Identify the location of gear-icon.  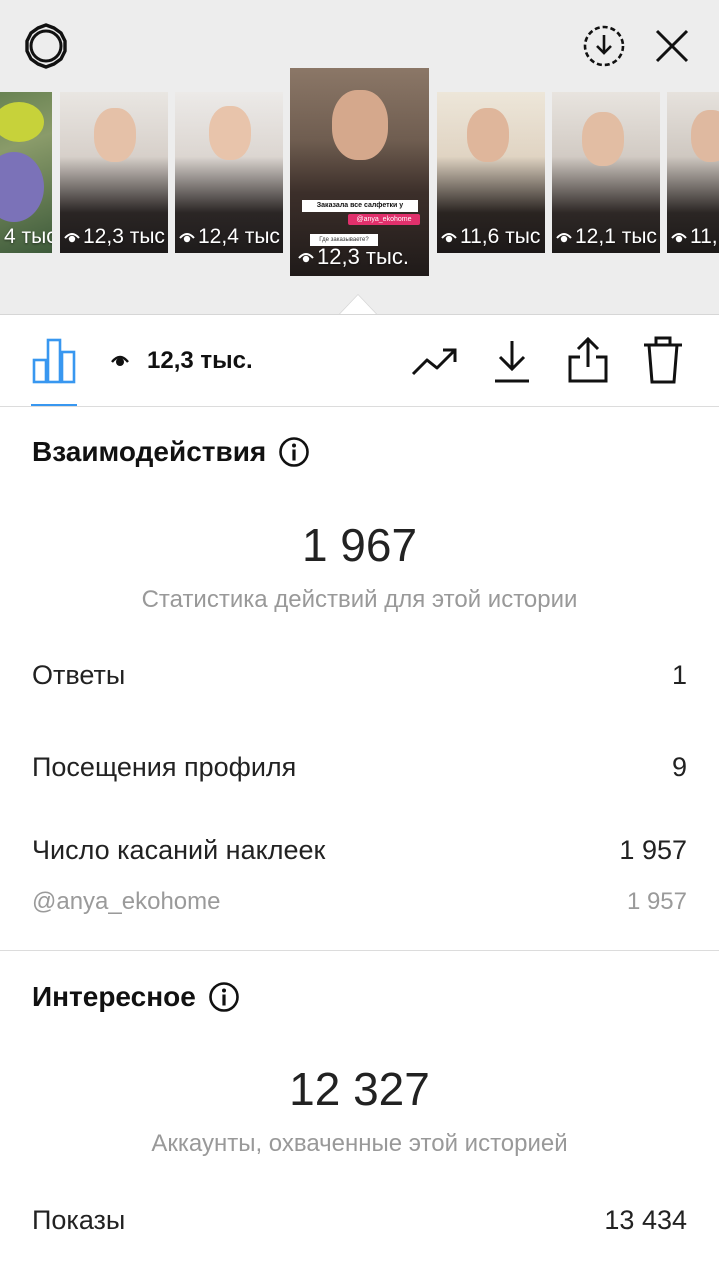
(46, 46).